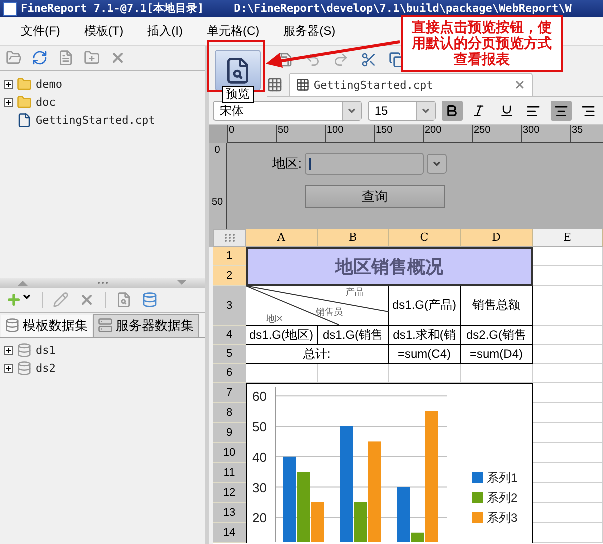 This screenshot has height=544, width=603. I want to click on tree-item: ds2, so click(102, 368).